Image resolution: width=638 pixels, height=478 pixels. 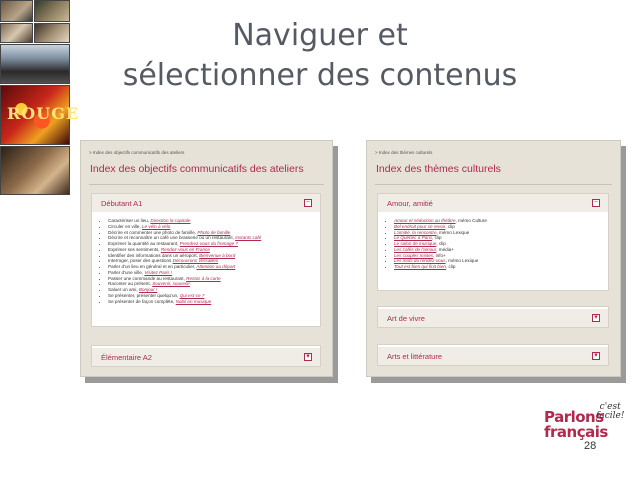 I want to click on theme-link: Les mots du rendez-vous, so click(x=420, y=260).